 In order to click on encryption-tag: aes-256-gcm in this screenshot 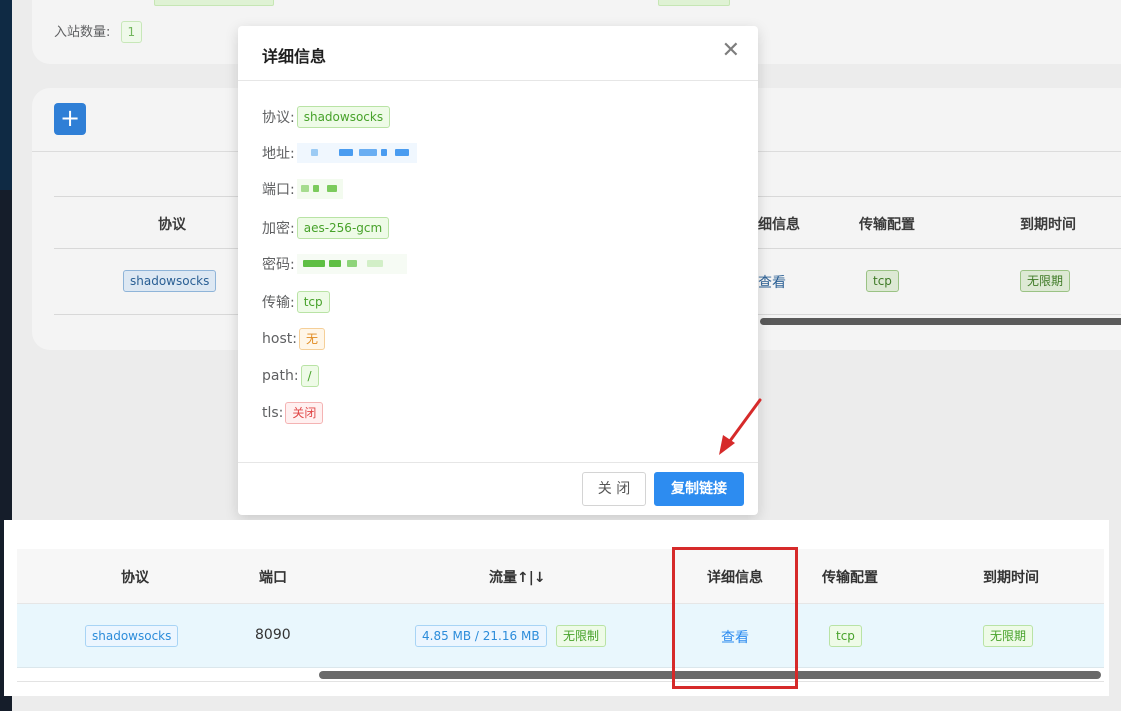, I will do `click(343, 228)`.